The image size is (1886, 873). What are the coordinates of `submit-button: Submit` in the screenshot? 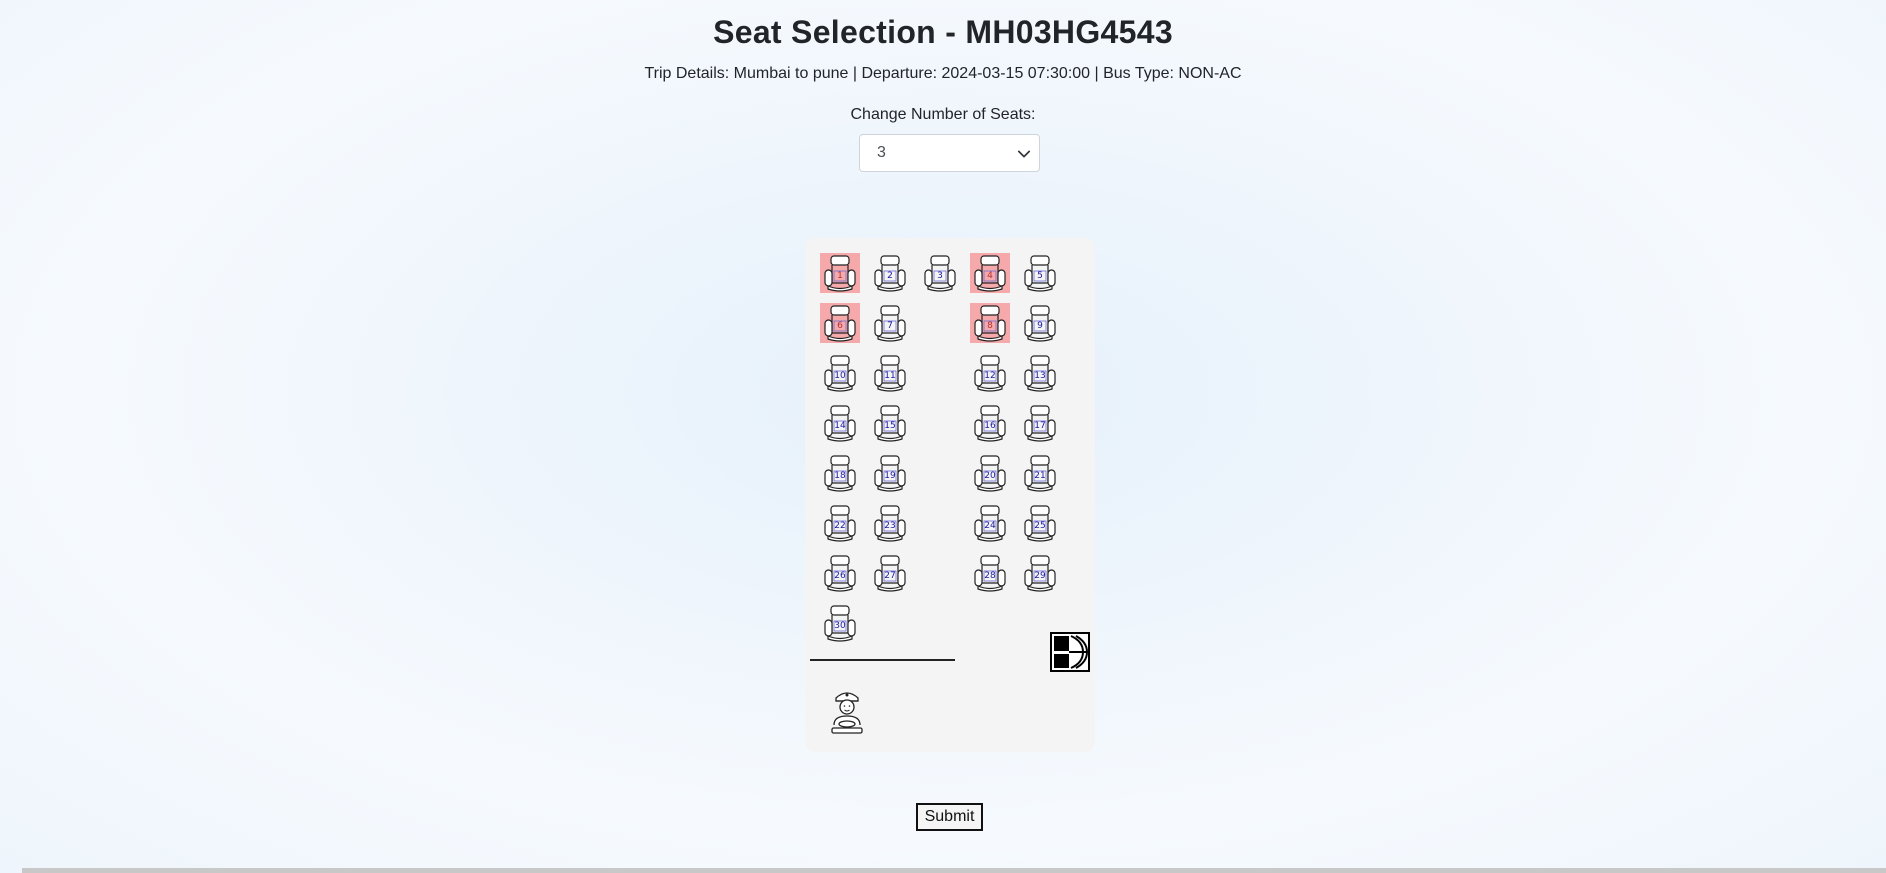 It's located at (949, 817).